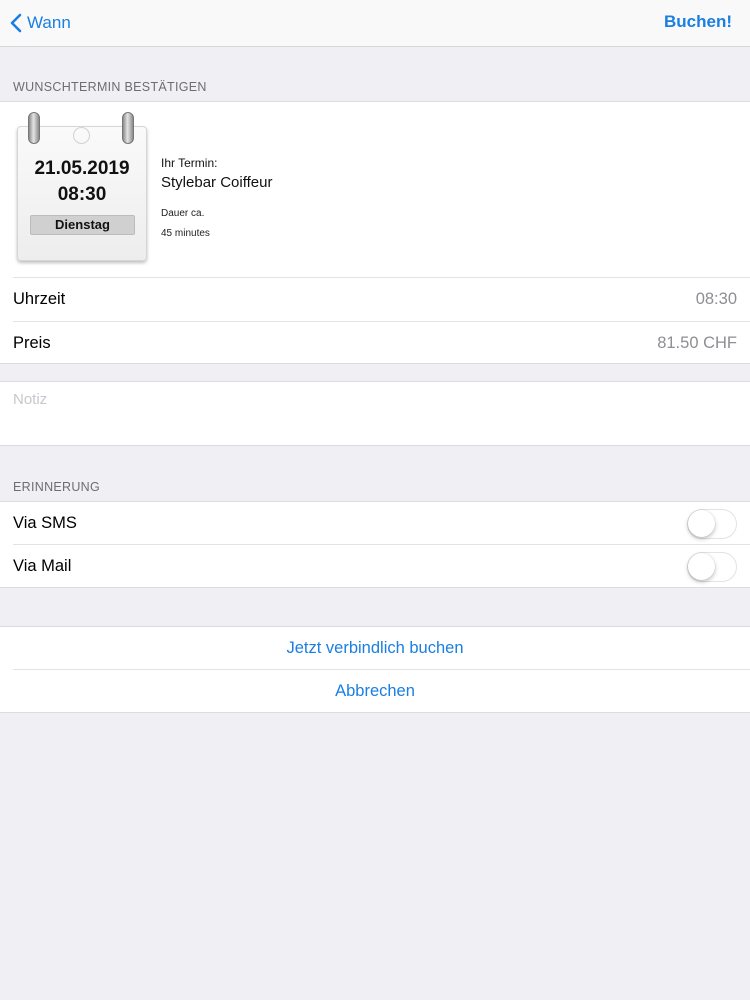 The height and width of the screenshot is (1000, 750). What do you see at coordinates (375, 343) in the screenshot?
I see `row-price: Preis 81.50 CHF` at bounding box center [375, 343].